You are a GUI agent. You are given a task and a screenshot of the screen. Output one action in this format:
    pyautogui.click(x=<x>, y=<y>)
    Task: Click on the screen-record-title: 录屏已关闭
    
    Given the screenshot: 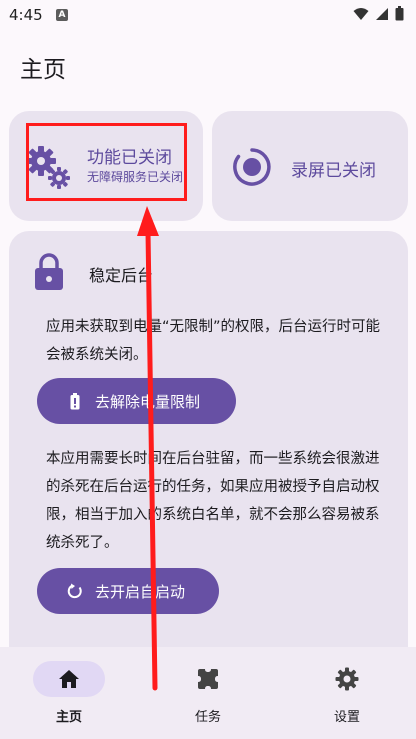 What is the action you would take?
    pyautogui.click(x=333, y=171)
    